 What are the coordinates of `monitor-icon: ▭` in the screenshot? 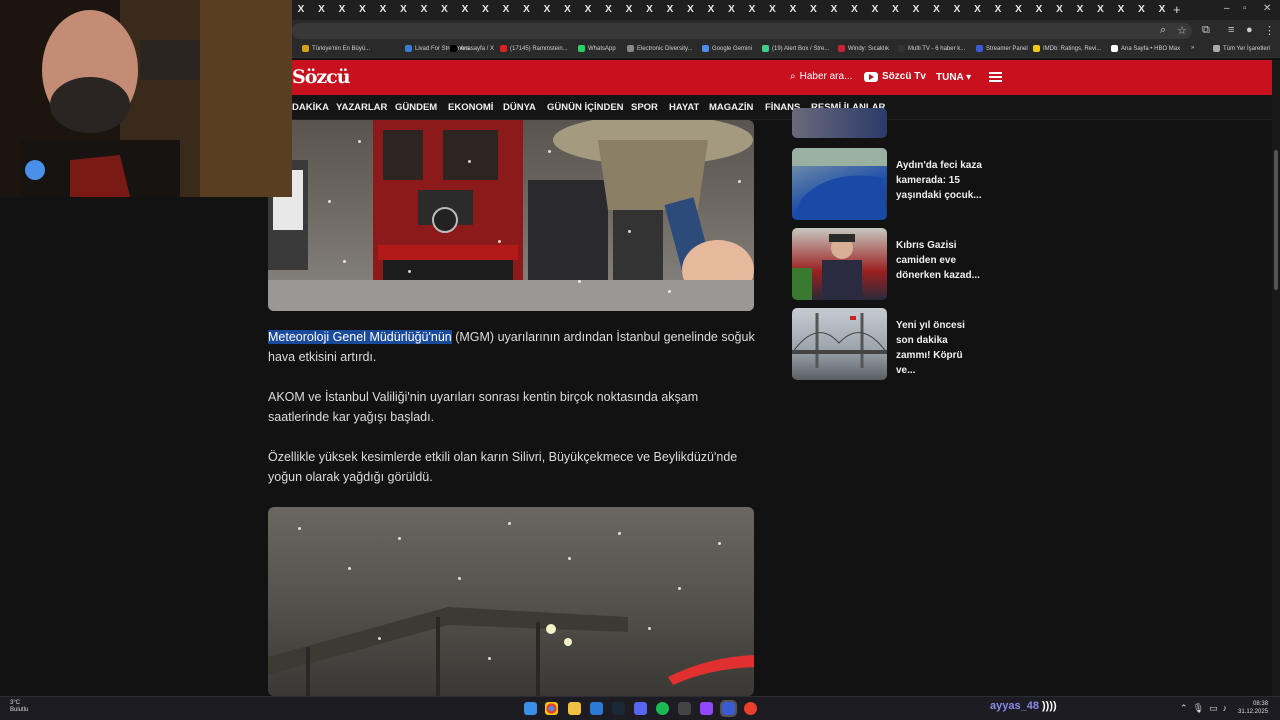 It's located at (1213, 708).